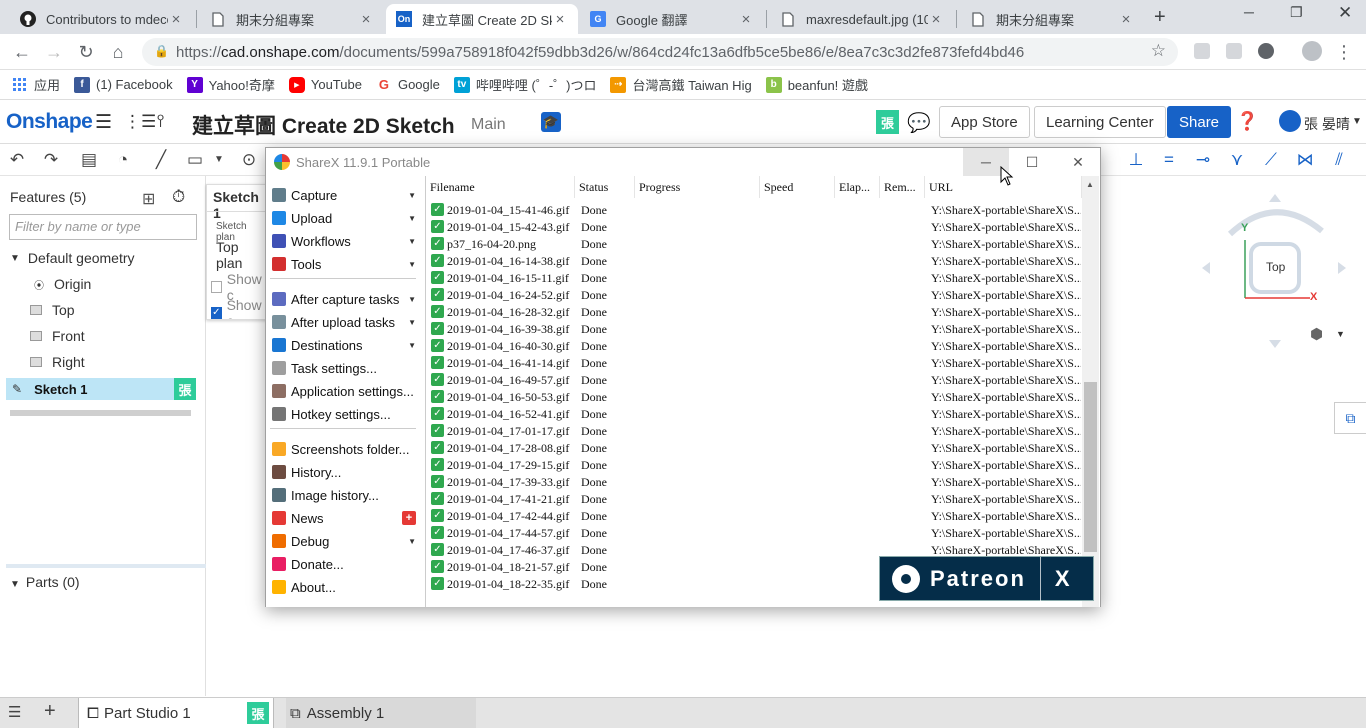 This screenshot has width=1366, height=728. I want to click on scrollbar-thumb, so click(1090, 467).